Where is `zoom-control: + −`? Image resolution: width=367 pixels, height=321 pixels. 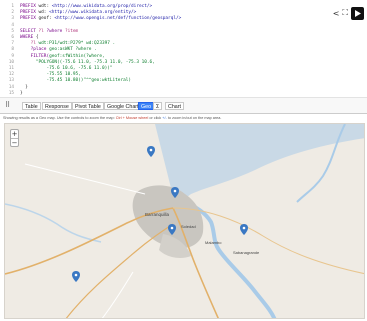
zoom-control: + − is located at coordinates (14, 138).